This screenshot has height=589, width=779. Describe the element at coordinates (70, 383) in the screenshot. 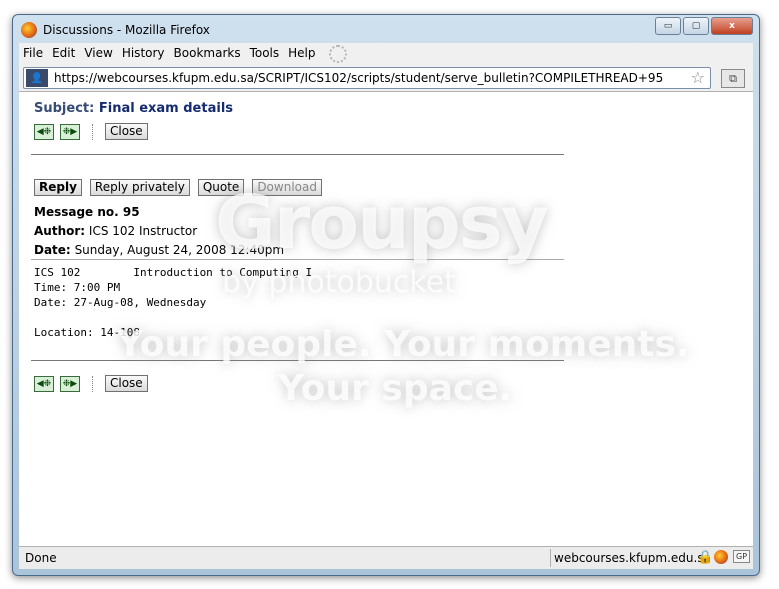

I see `next-thread-icon-bottom: ❉▶` at that location.